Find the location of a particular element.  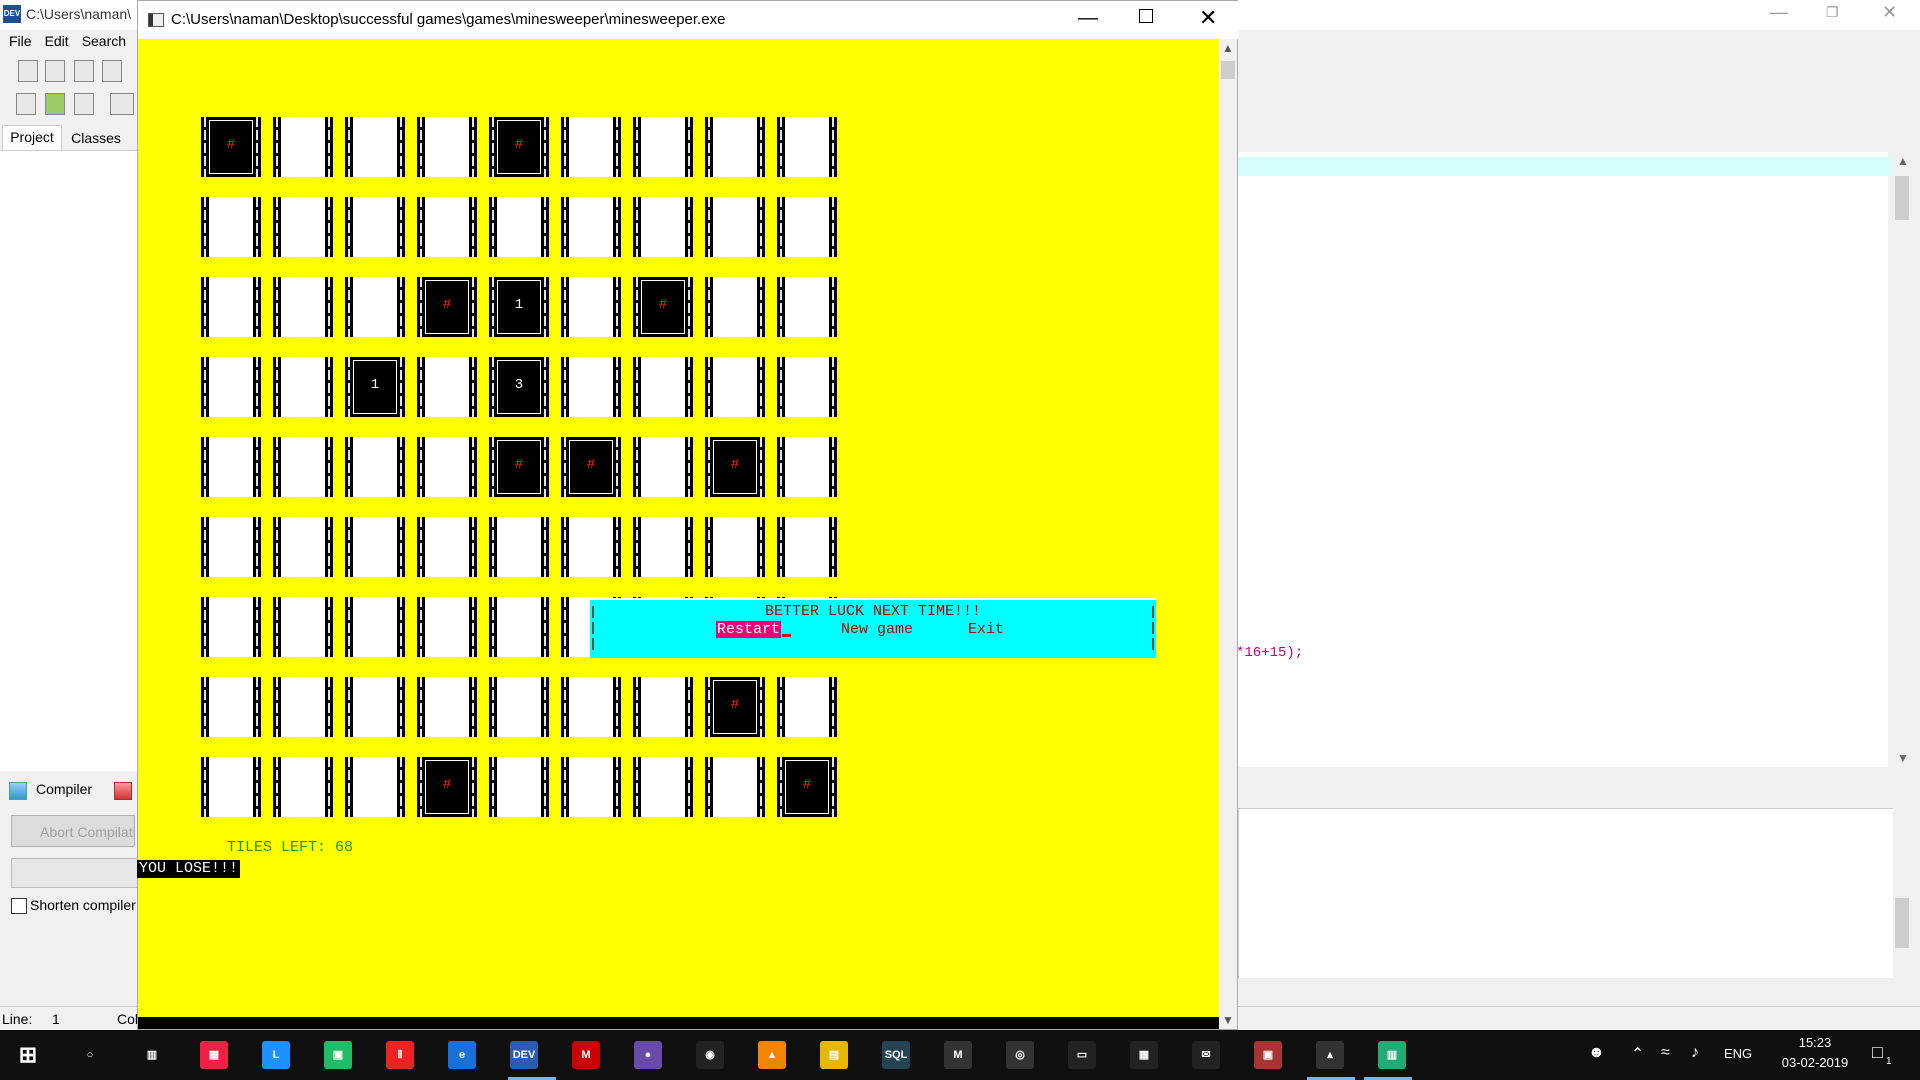

console-scroll-down-icon: ▼ is located at coordinates (1228, 1020).